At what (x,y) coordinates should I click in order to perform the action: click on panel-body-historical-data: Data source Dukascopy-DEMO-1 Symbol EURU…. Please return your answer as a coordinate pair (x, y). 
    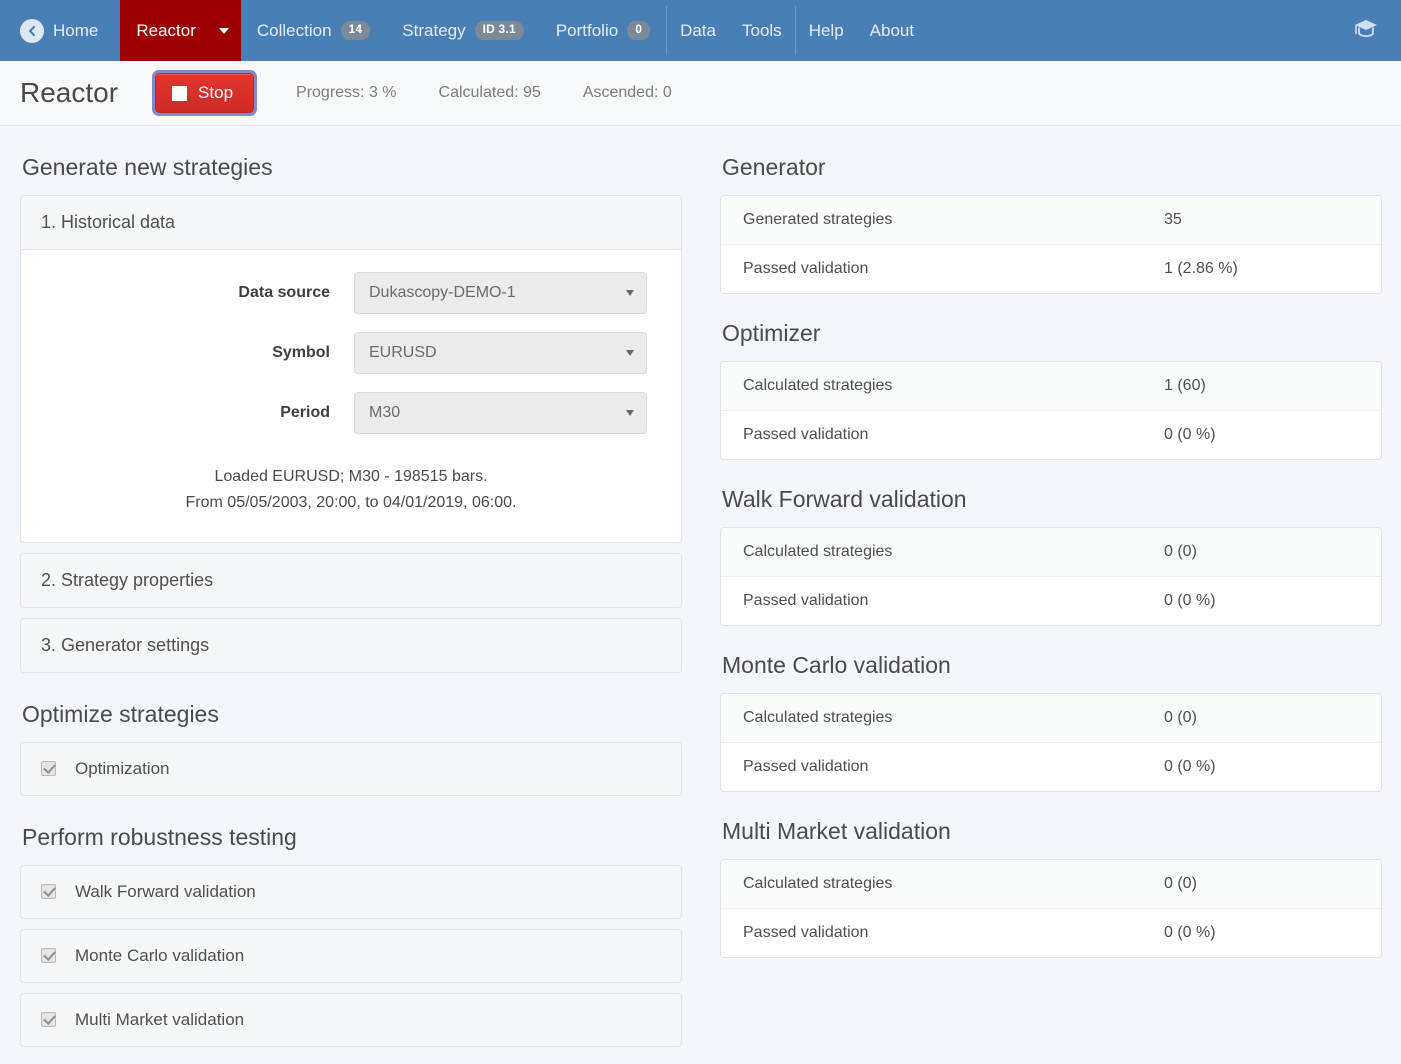
    Looking at the image, I should click on (351, 395).